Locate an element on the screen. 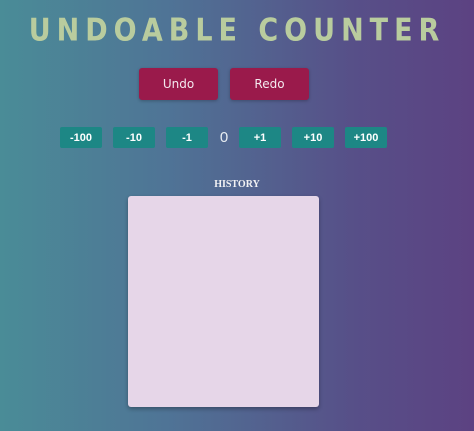  increment-1-button: +1 is located at coordinates (260, 137).